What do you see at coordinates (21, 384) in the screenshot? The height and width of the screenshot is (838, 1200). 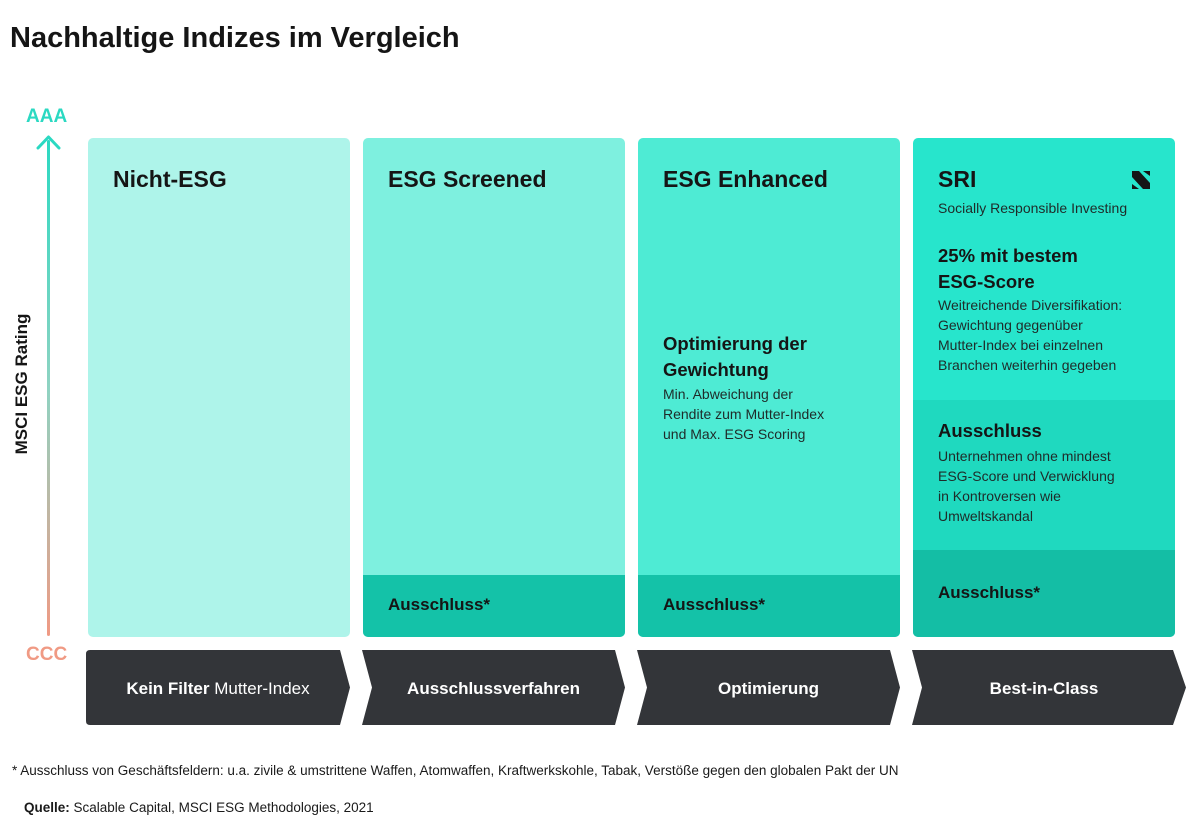 I see `axis-title: MSCI ESG Rating` at bounding box center [21, 384].